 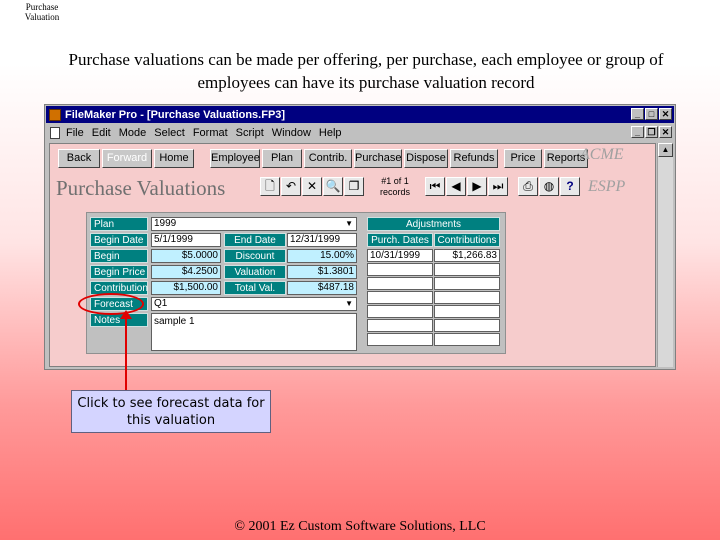 What do you see at coordinates (523, 158) in the screenshot?
I see `price-button: Price` at bounding box center [523, 158].